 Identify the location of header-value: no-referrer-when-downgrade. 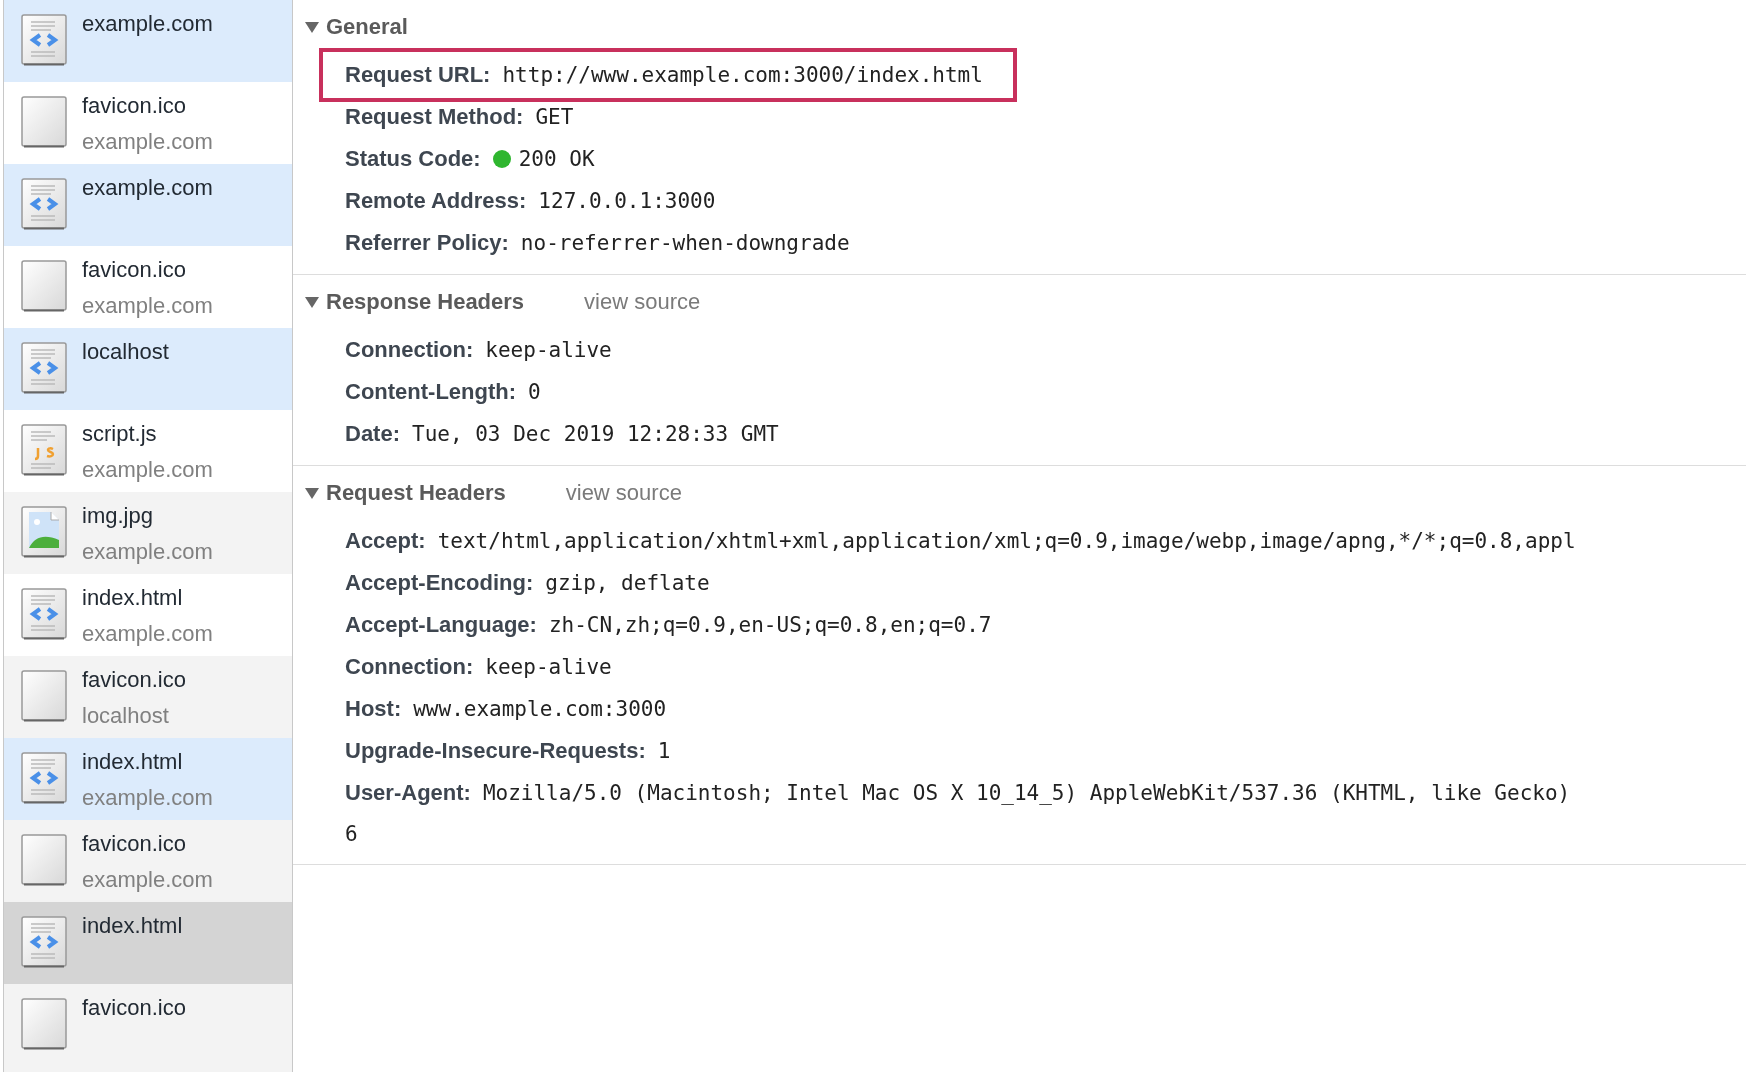
(685, 243).